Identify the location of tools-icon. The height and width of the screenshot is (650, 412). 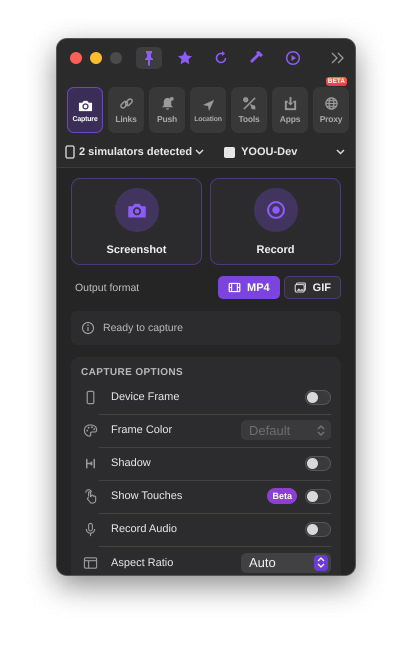
(249, 103).